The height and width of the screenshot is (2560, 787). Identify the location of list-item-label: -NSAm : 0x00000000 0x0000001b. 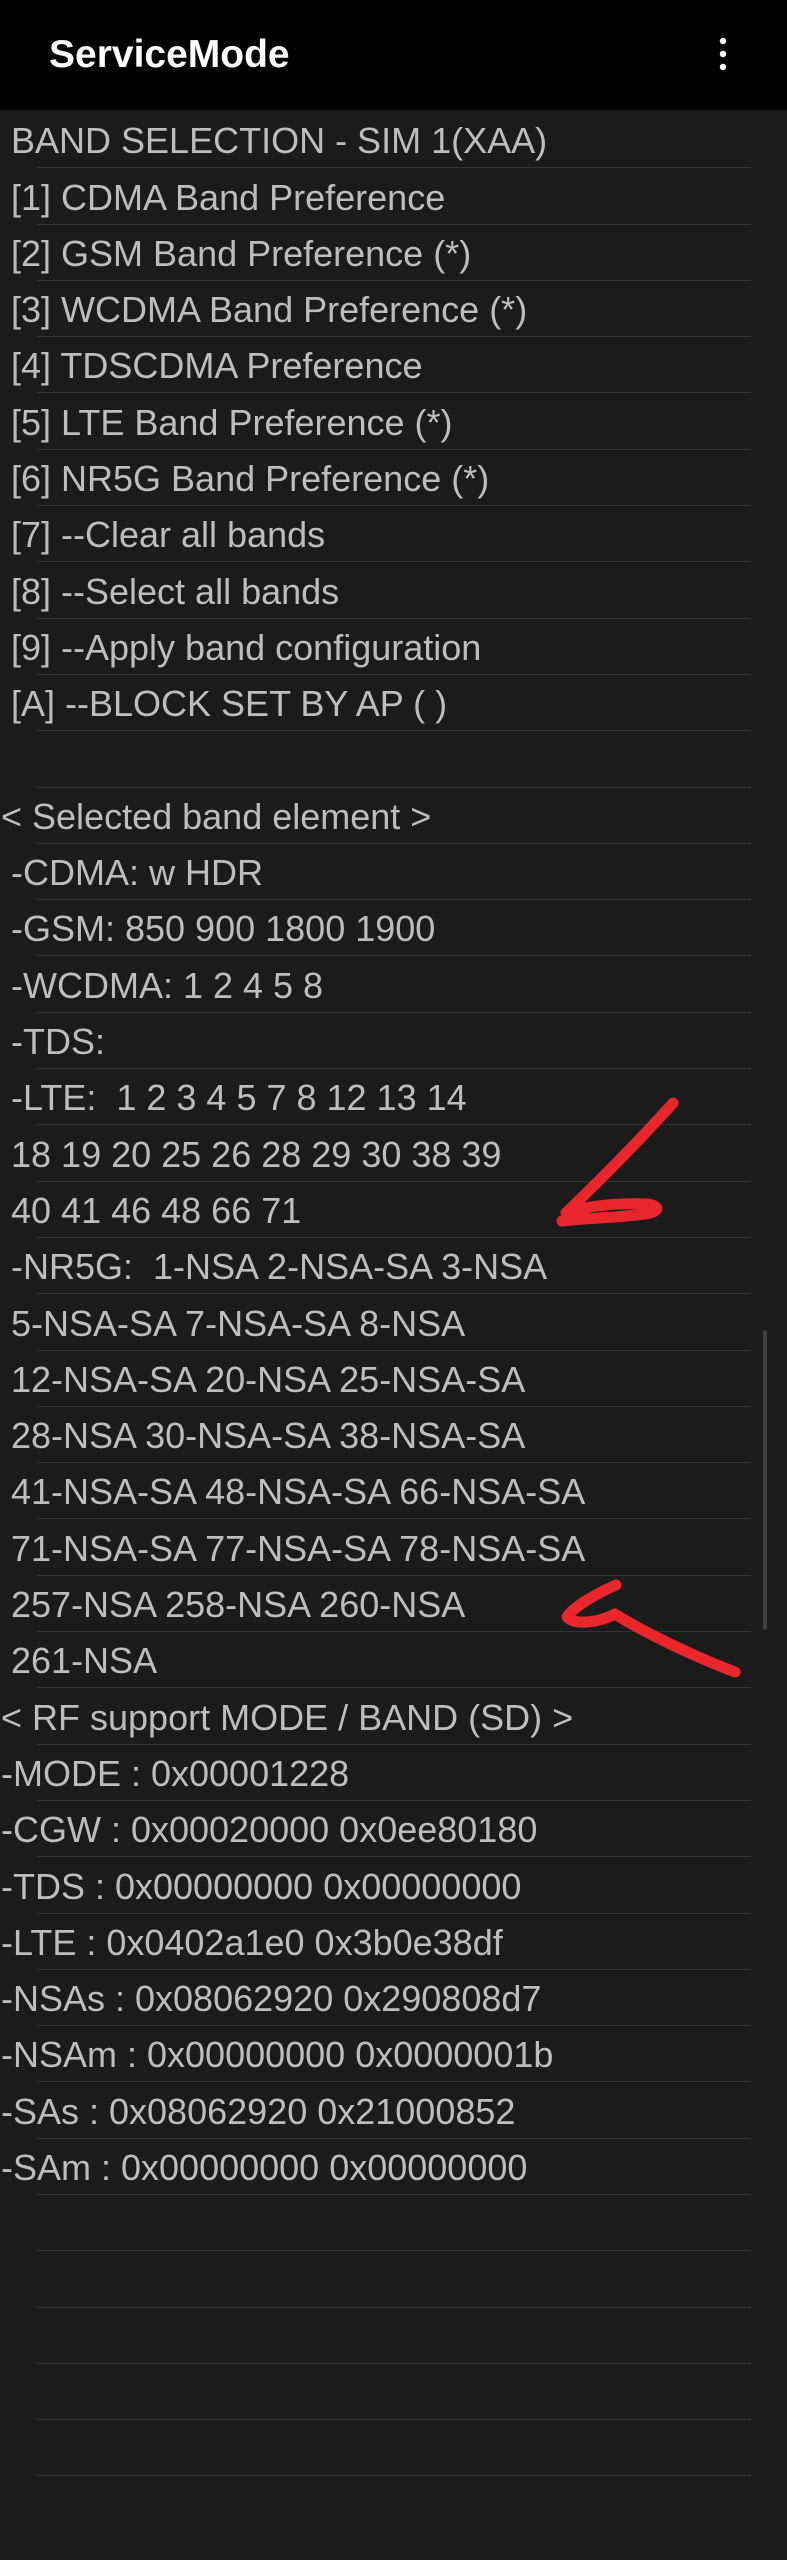
(277, 2055).